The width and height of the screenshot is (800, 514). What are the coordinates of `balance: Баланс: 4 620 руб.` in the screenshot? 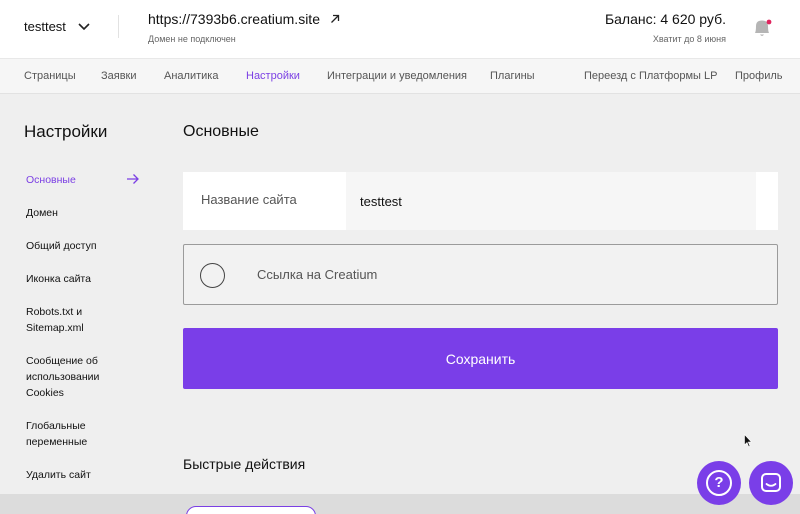 It's located at (665, 19).